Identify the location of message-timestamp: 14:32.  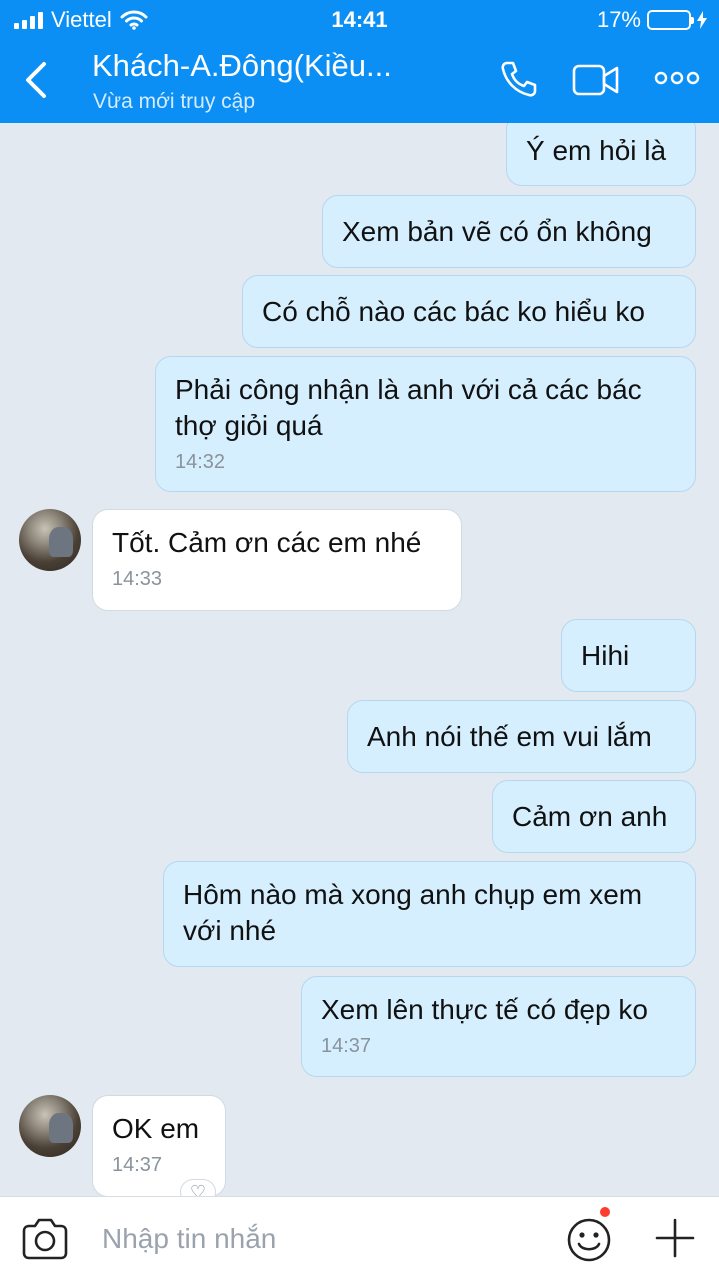
(200, 462).